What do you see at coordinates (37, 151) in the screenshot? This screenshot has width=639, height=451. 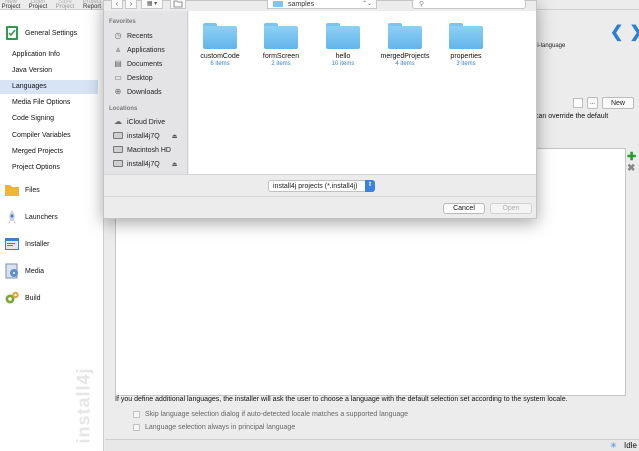 I see `sidebar-item-label: Merged Projects` at bounding box center [37, 151].